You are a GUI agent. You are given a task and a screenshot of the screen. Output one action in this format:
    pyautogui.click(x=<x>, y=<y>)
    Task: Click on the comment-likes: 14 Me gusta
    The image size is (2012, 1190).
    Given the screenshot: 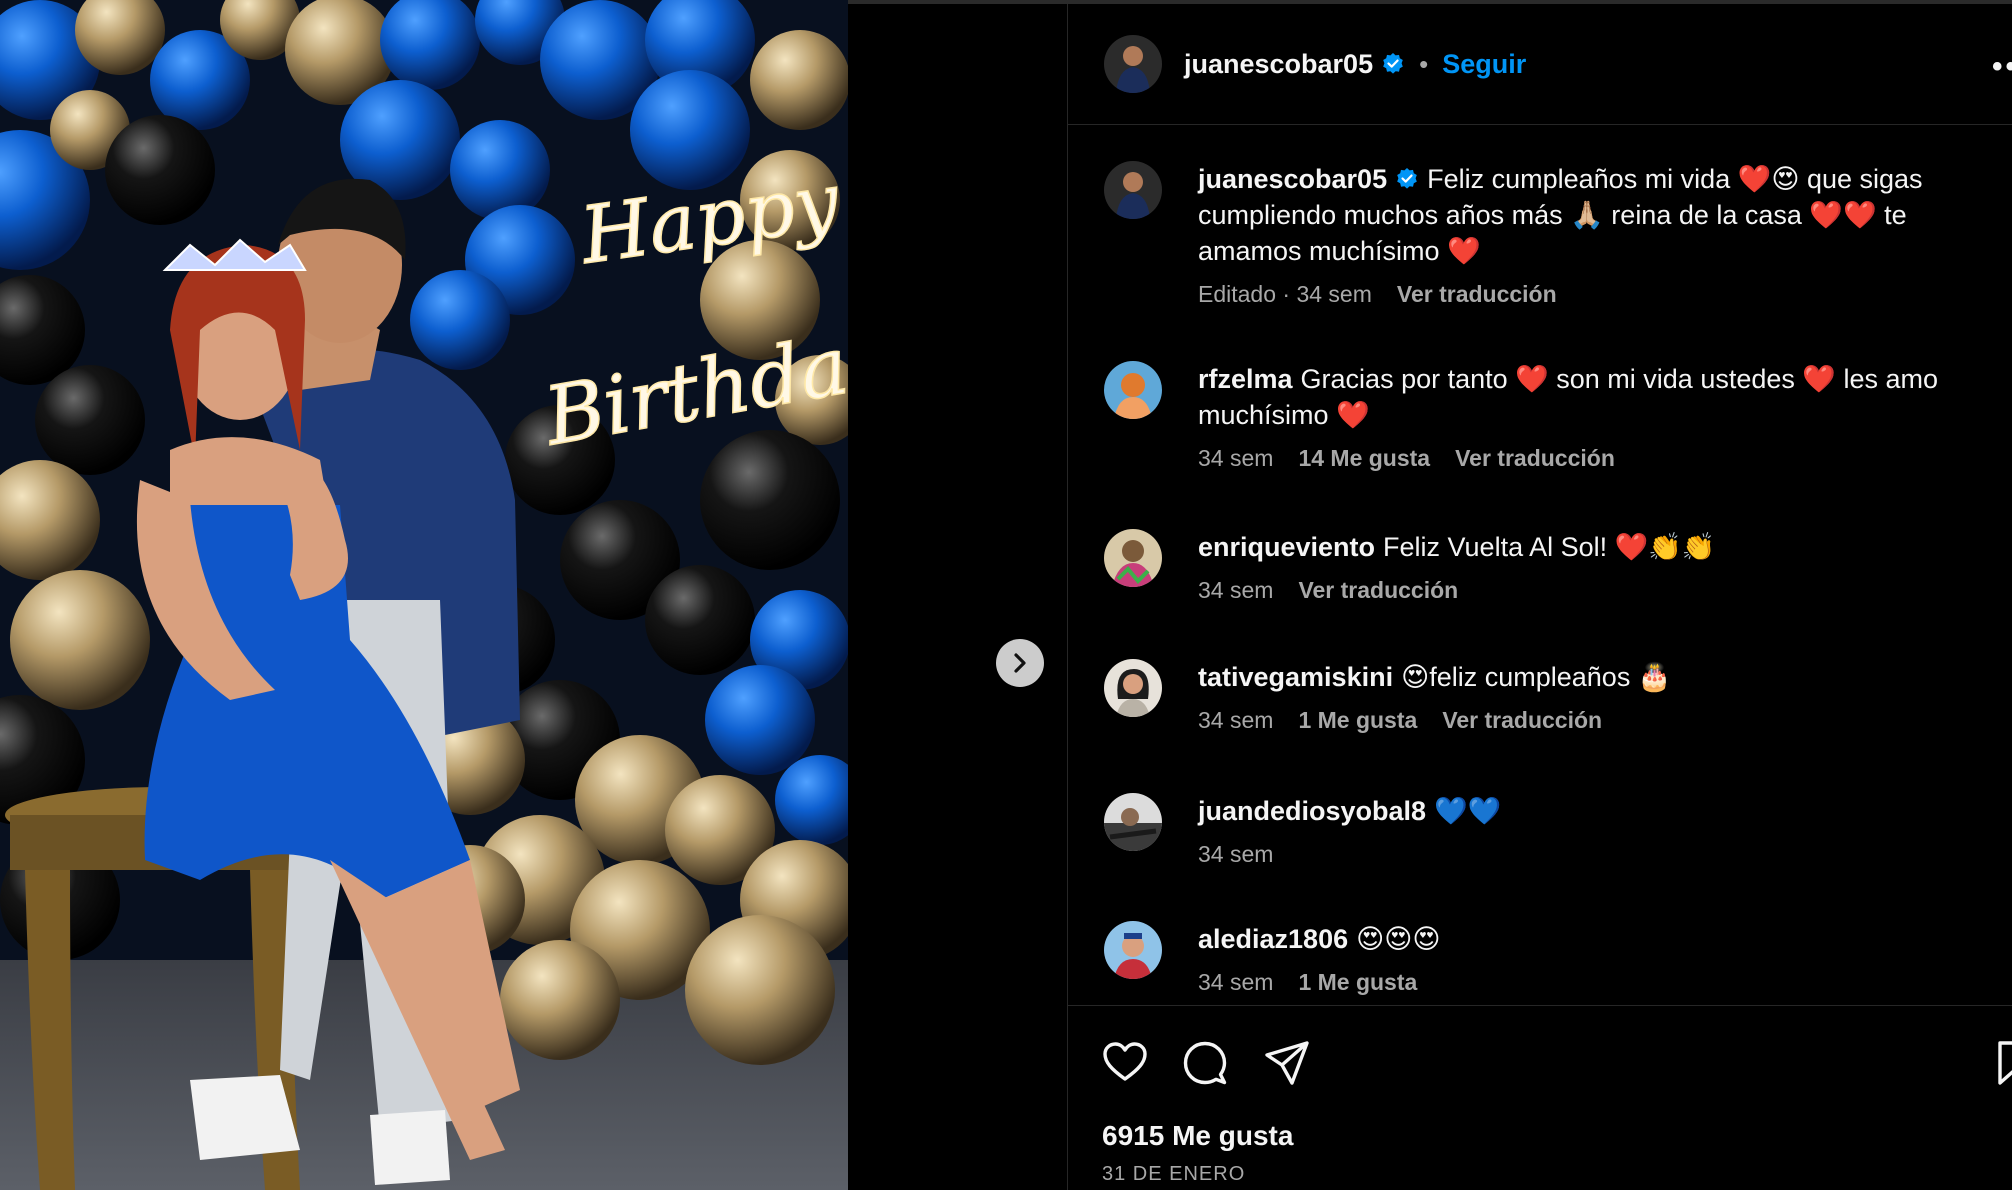 What is the action you would take?
    pyautogui.click(x=1364, y=458)
    